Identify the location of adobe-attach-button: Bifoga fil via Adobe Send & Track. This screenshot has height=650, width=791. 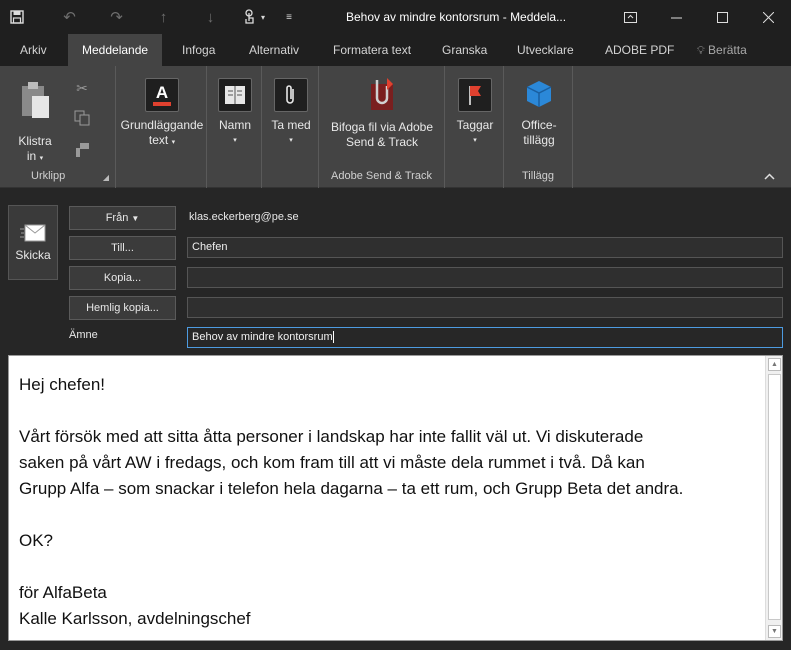
(382, 113).